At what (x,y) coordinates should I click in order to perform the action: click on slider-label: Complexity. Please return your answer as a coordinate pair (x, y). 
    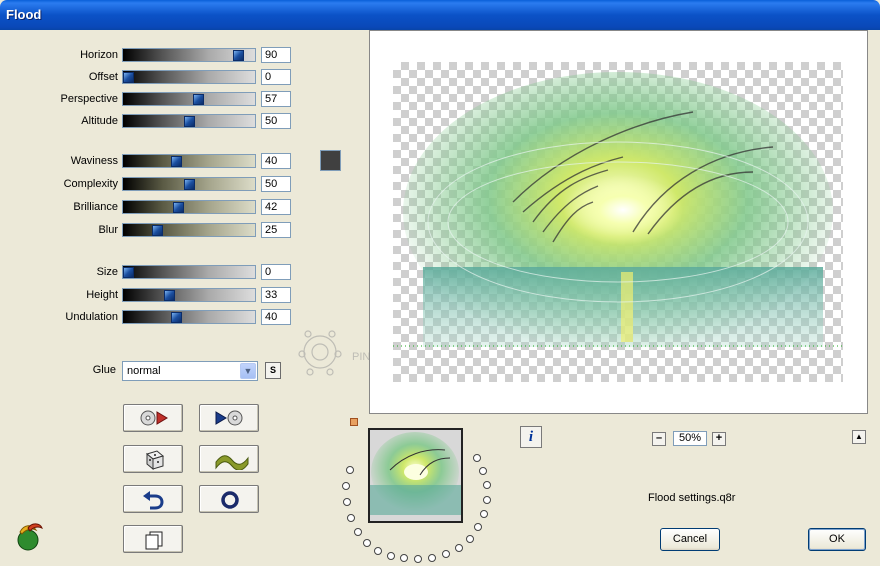
    Looking at the image, I should click on (90, 184).